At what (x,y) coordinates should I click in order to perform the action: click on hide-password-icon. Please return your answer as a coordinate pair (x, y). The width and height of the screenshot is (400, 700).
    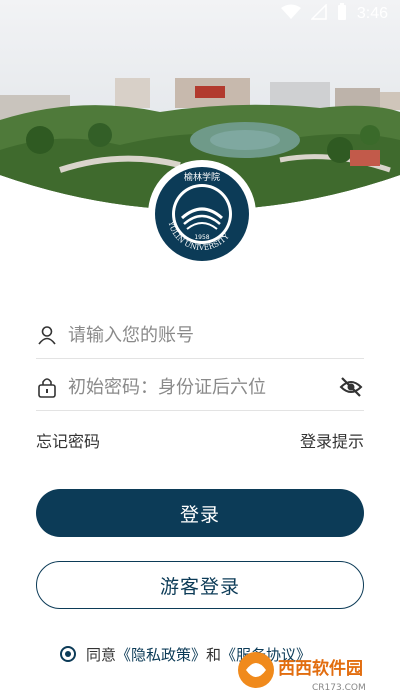
    Looking at the image, I should click on (351, 387).